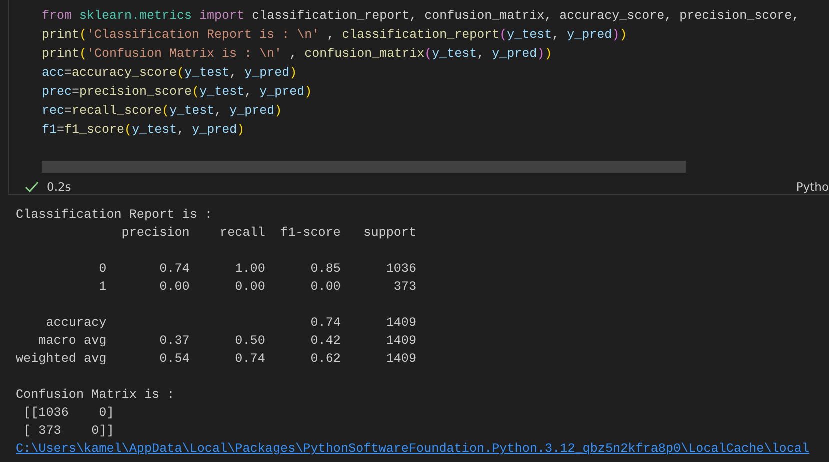  I want to click on output-line: weighted avg 0.54 0.74 0.62 1409, so click(216, 359).